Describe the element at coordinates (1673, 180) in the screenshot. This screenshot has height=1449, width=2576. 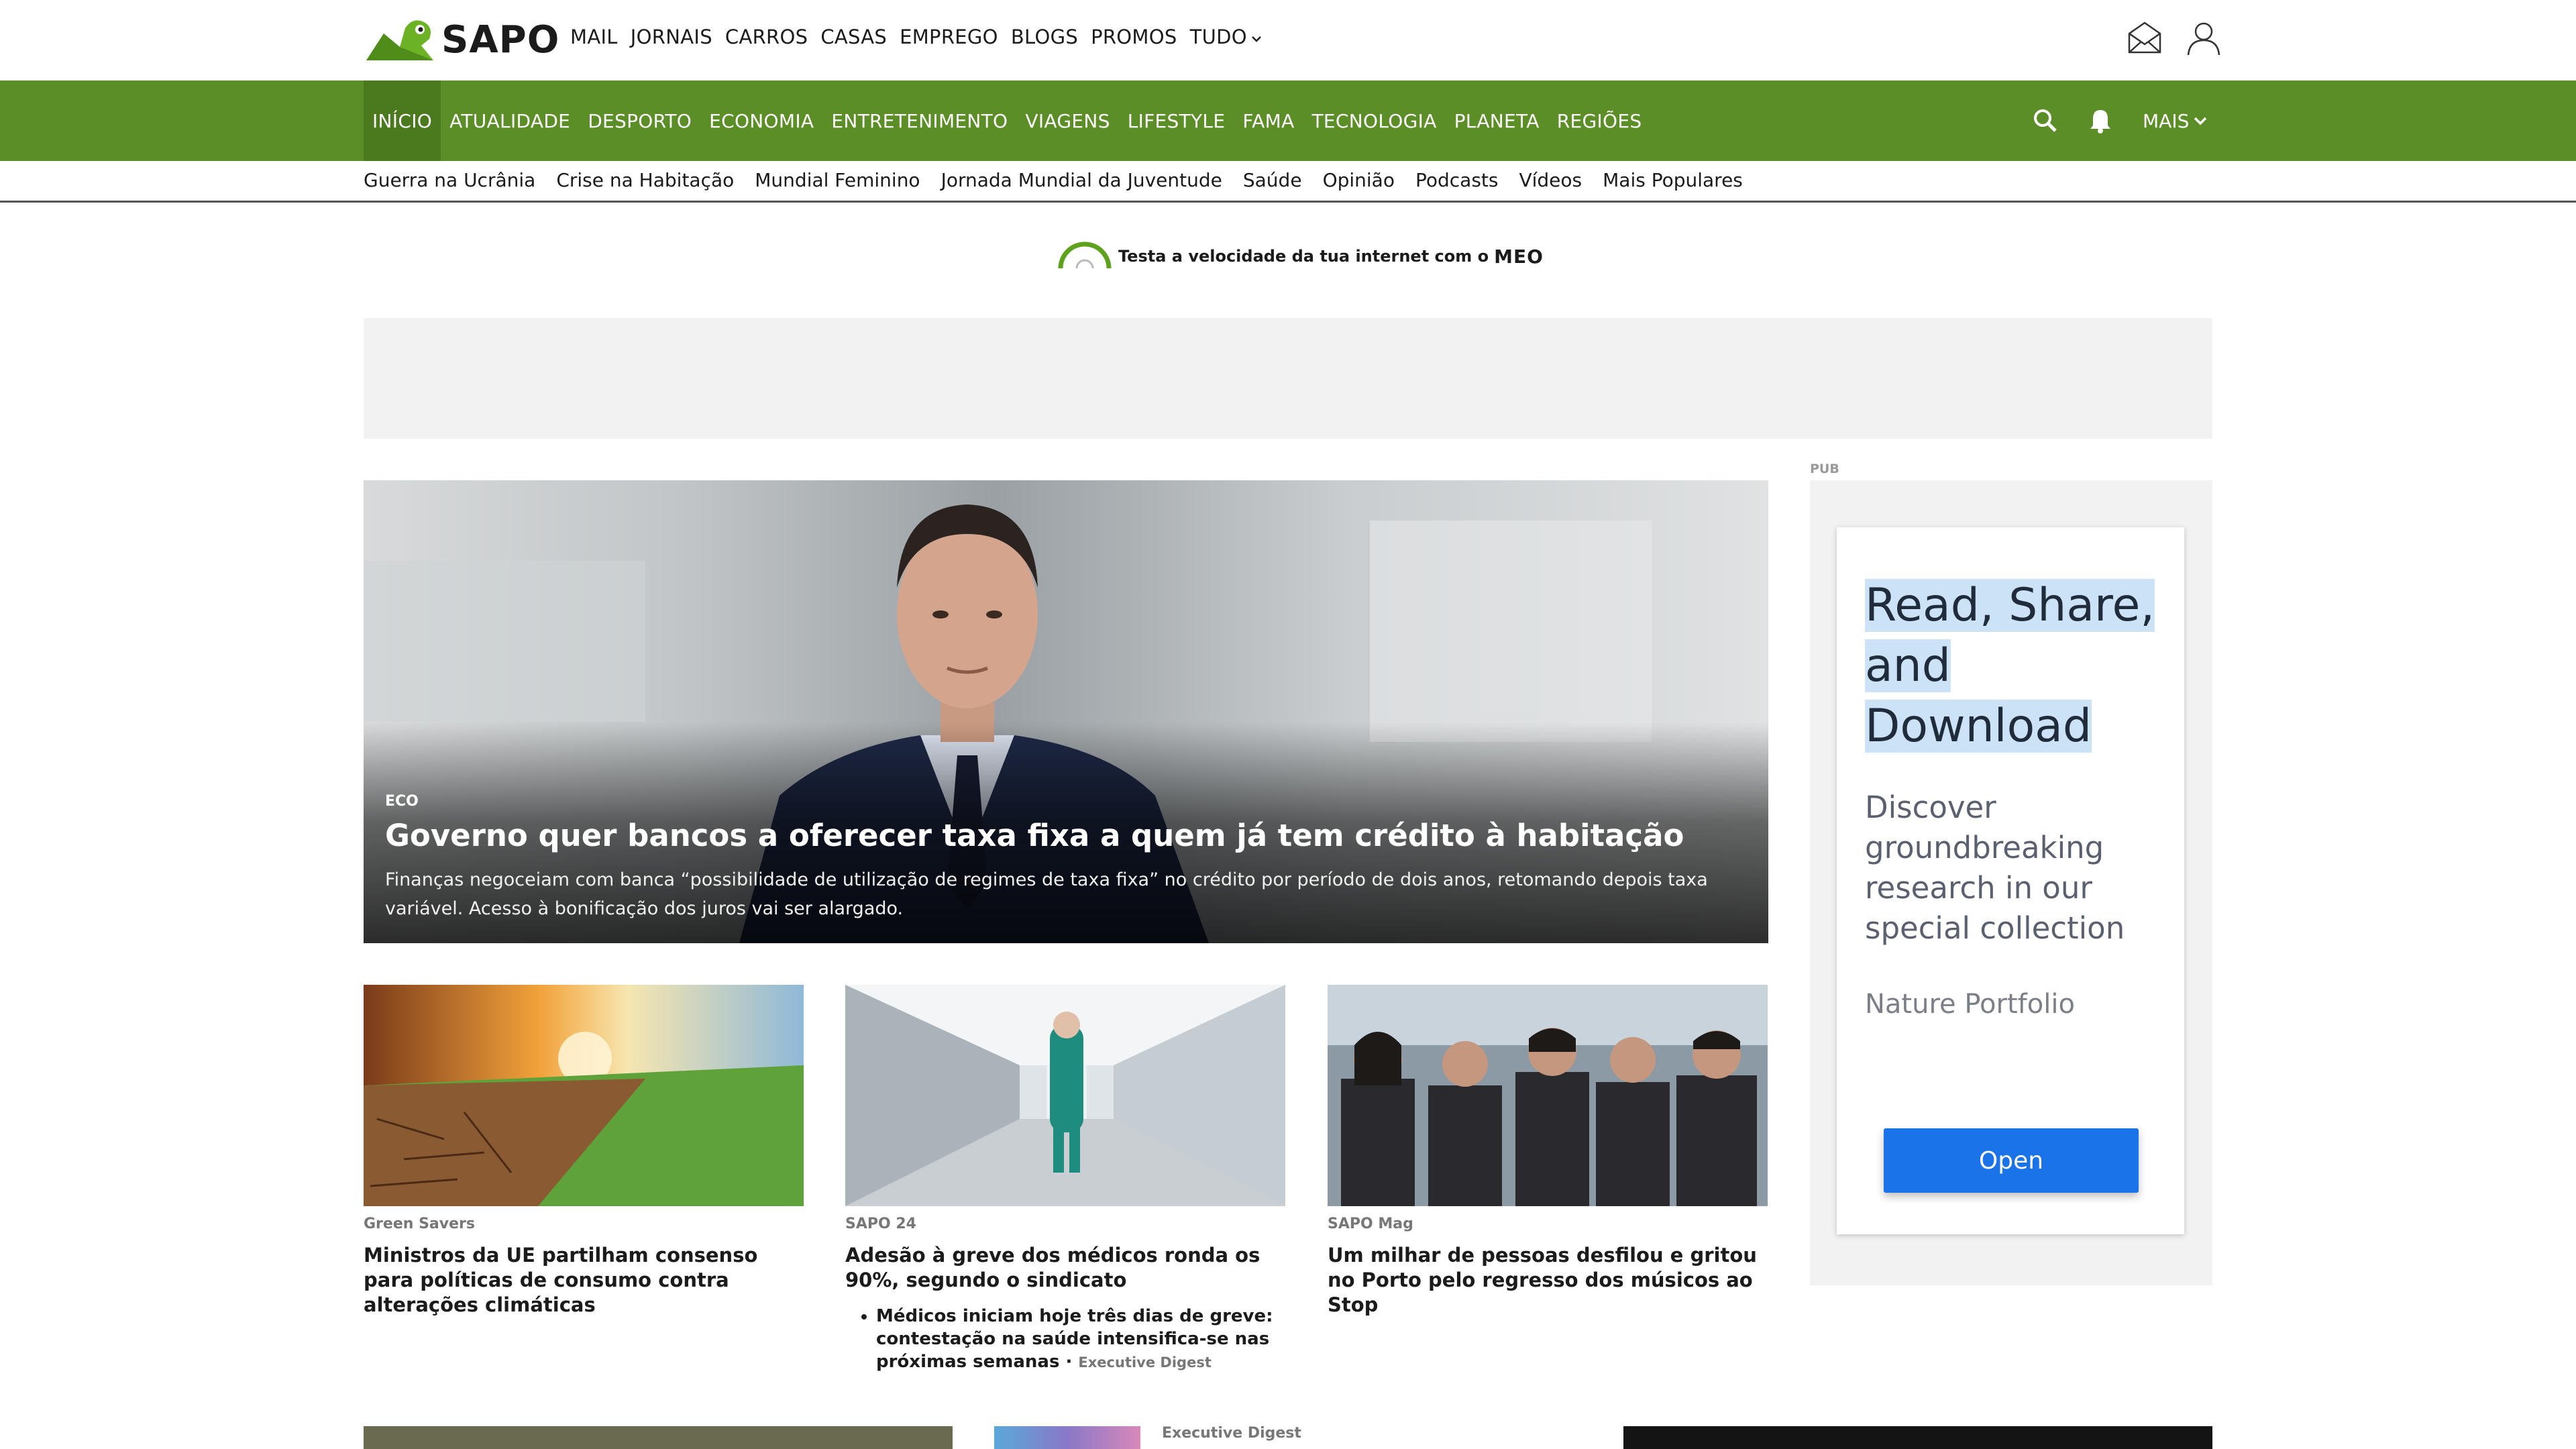
I see `topic-link: Mais Populares` at that location.